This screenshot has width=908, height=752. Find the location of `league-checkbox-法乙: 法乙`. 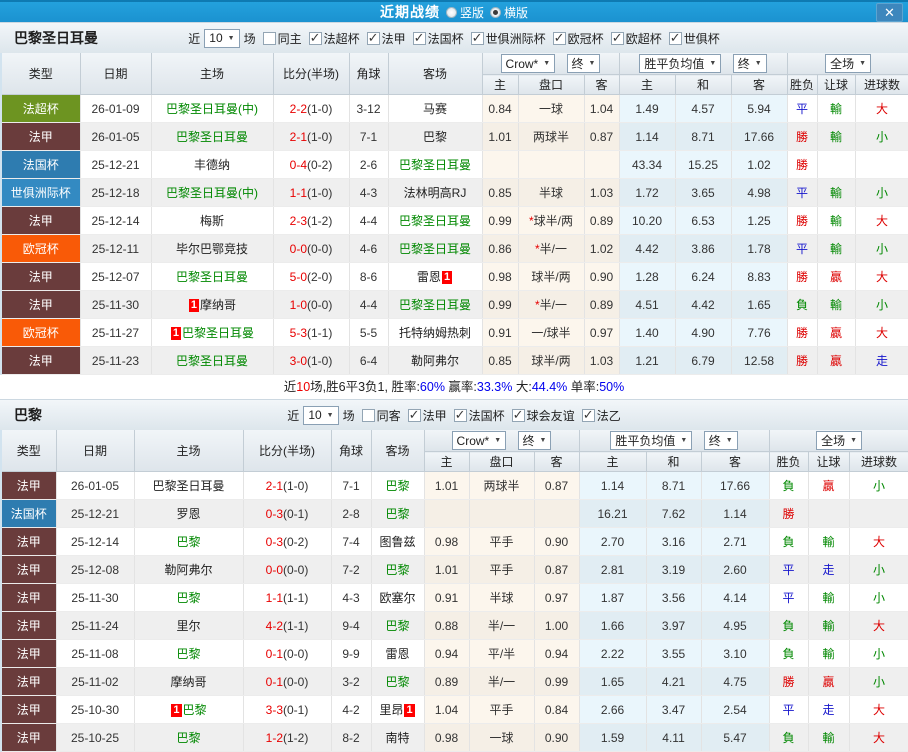

league-checkbox-法乙: 法乙 is located at coordinates (601, 415).